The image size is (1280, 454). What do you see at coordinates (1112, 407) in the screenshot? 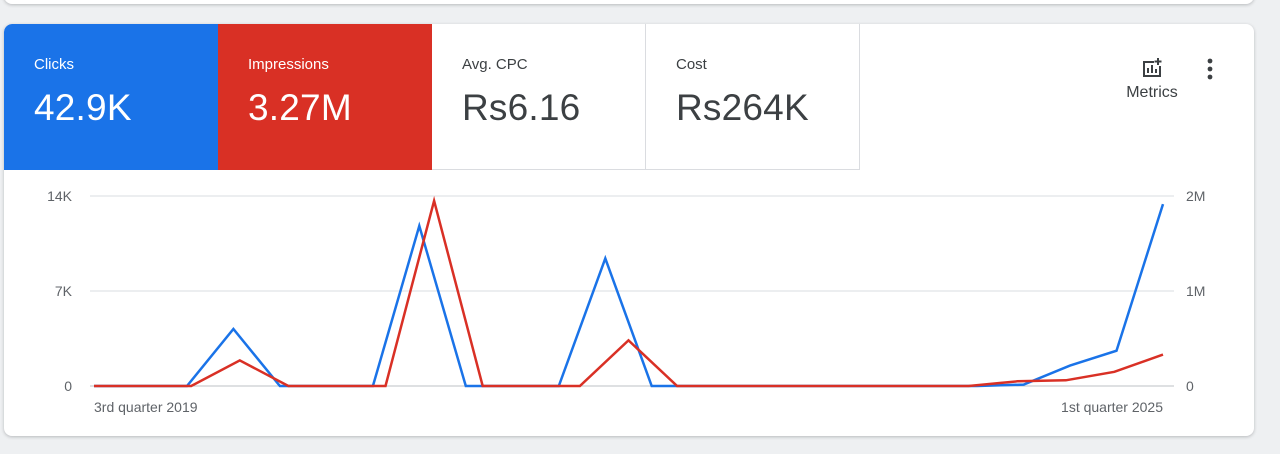
I see `x-tick-end: 1st quarter 2025` at bounding box center [1112, 407].